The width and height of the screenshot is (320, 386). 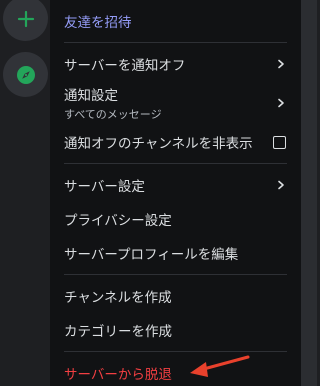 I want to click on create-category-label: カテゴリーを作成, so click(x=118, y=332).